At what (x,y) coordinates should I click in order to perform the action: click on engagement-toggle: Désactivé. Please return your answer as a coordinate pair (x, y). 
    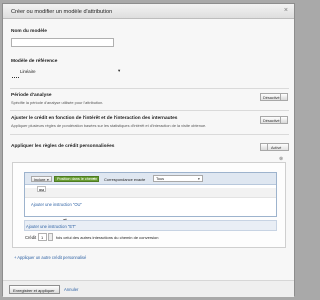
    Looking at the image, I should click on (274, 120).